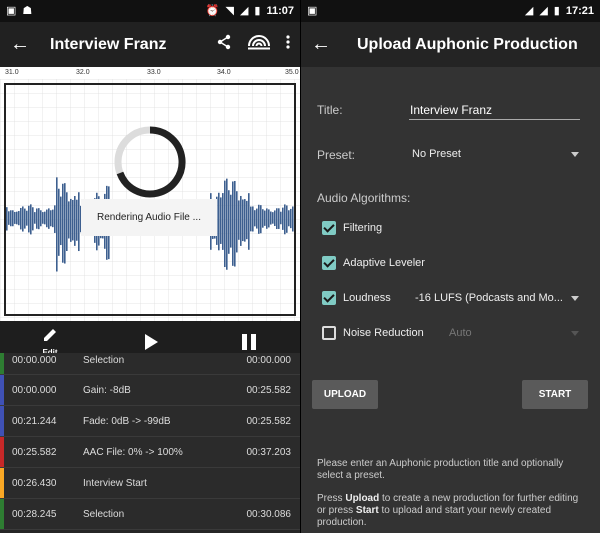  Describe the element at coordinates (363, 228) in the screenshot. I see `filtering-label: Filtering` at that location.